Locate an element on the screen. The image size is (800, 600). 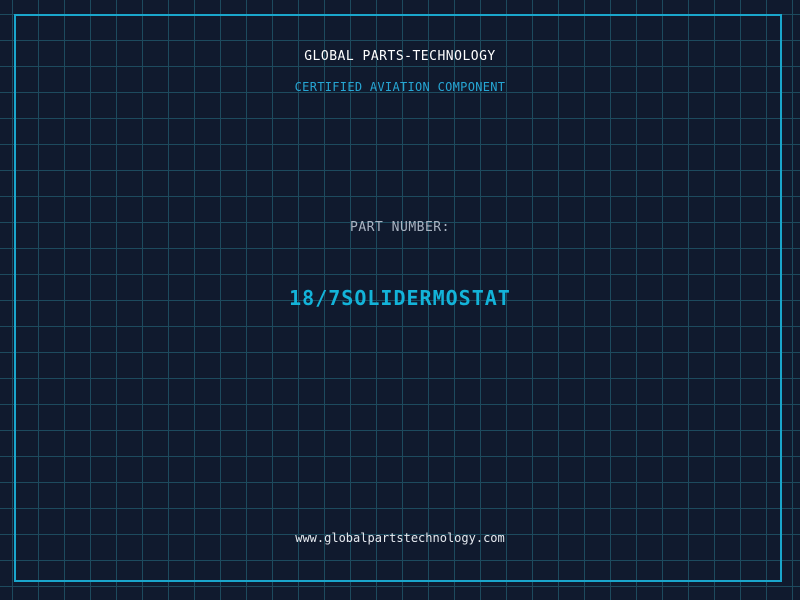
part-number-value: 18/7SOLIDERMOSTAT is located at coordinates (400, 298).